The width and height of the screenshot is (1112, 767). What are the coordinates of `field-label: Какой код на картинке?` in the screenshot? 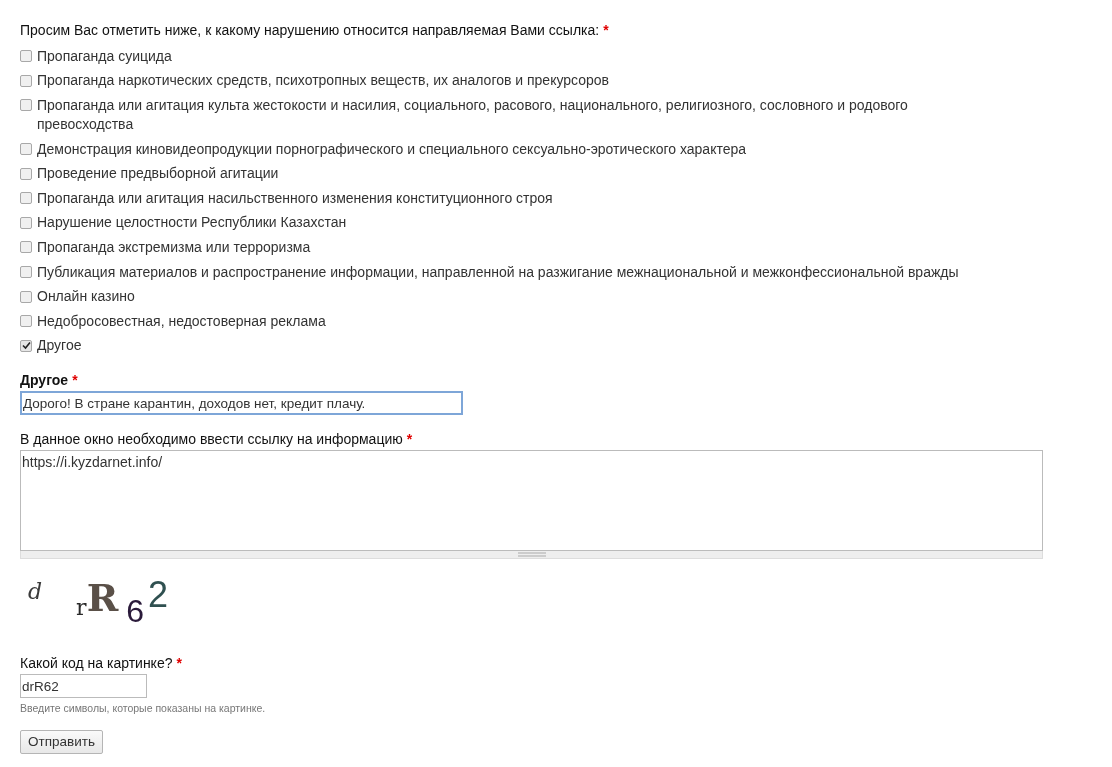 It's located at (96, 664).